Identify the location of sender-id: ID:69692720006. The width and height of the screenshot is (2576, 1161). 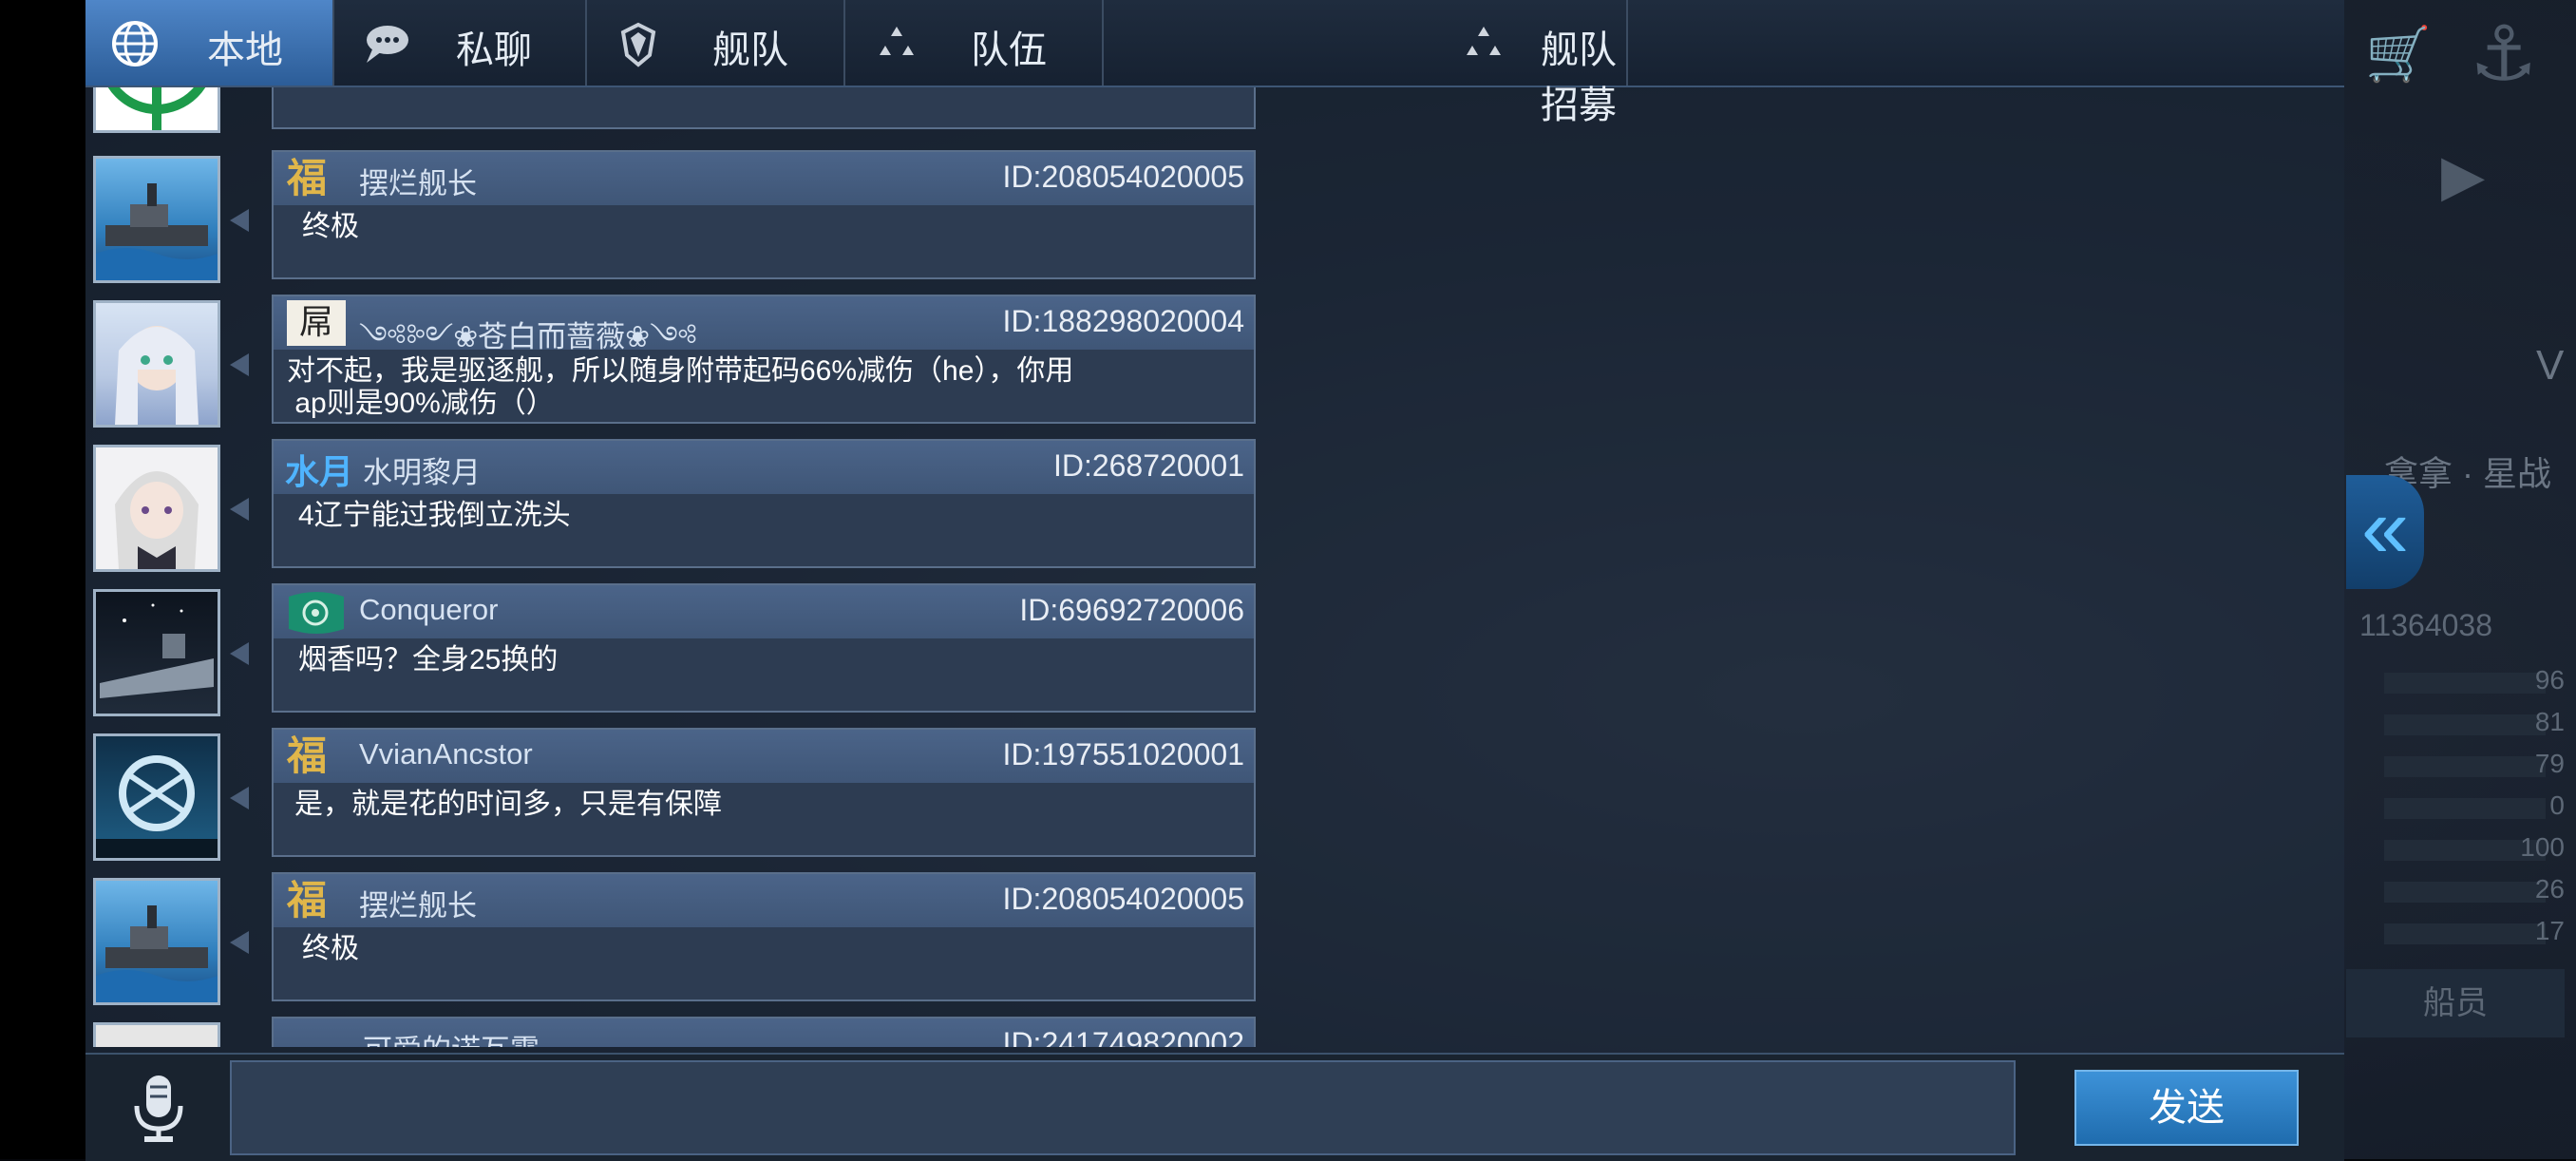
(1131, 610).